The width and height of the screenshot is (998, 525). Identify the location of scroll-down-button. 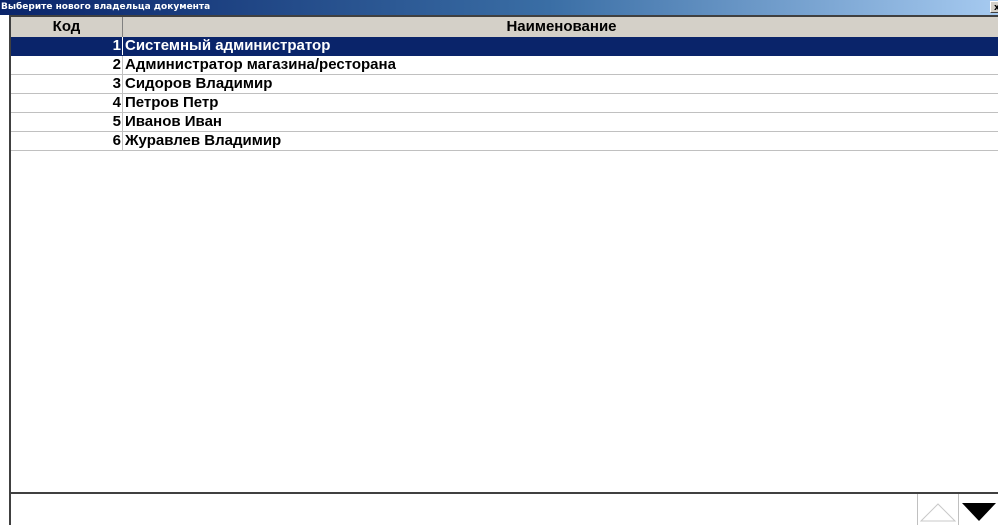
(978, 509).